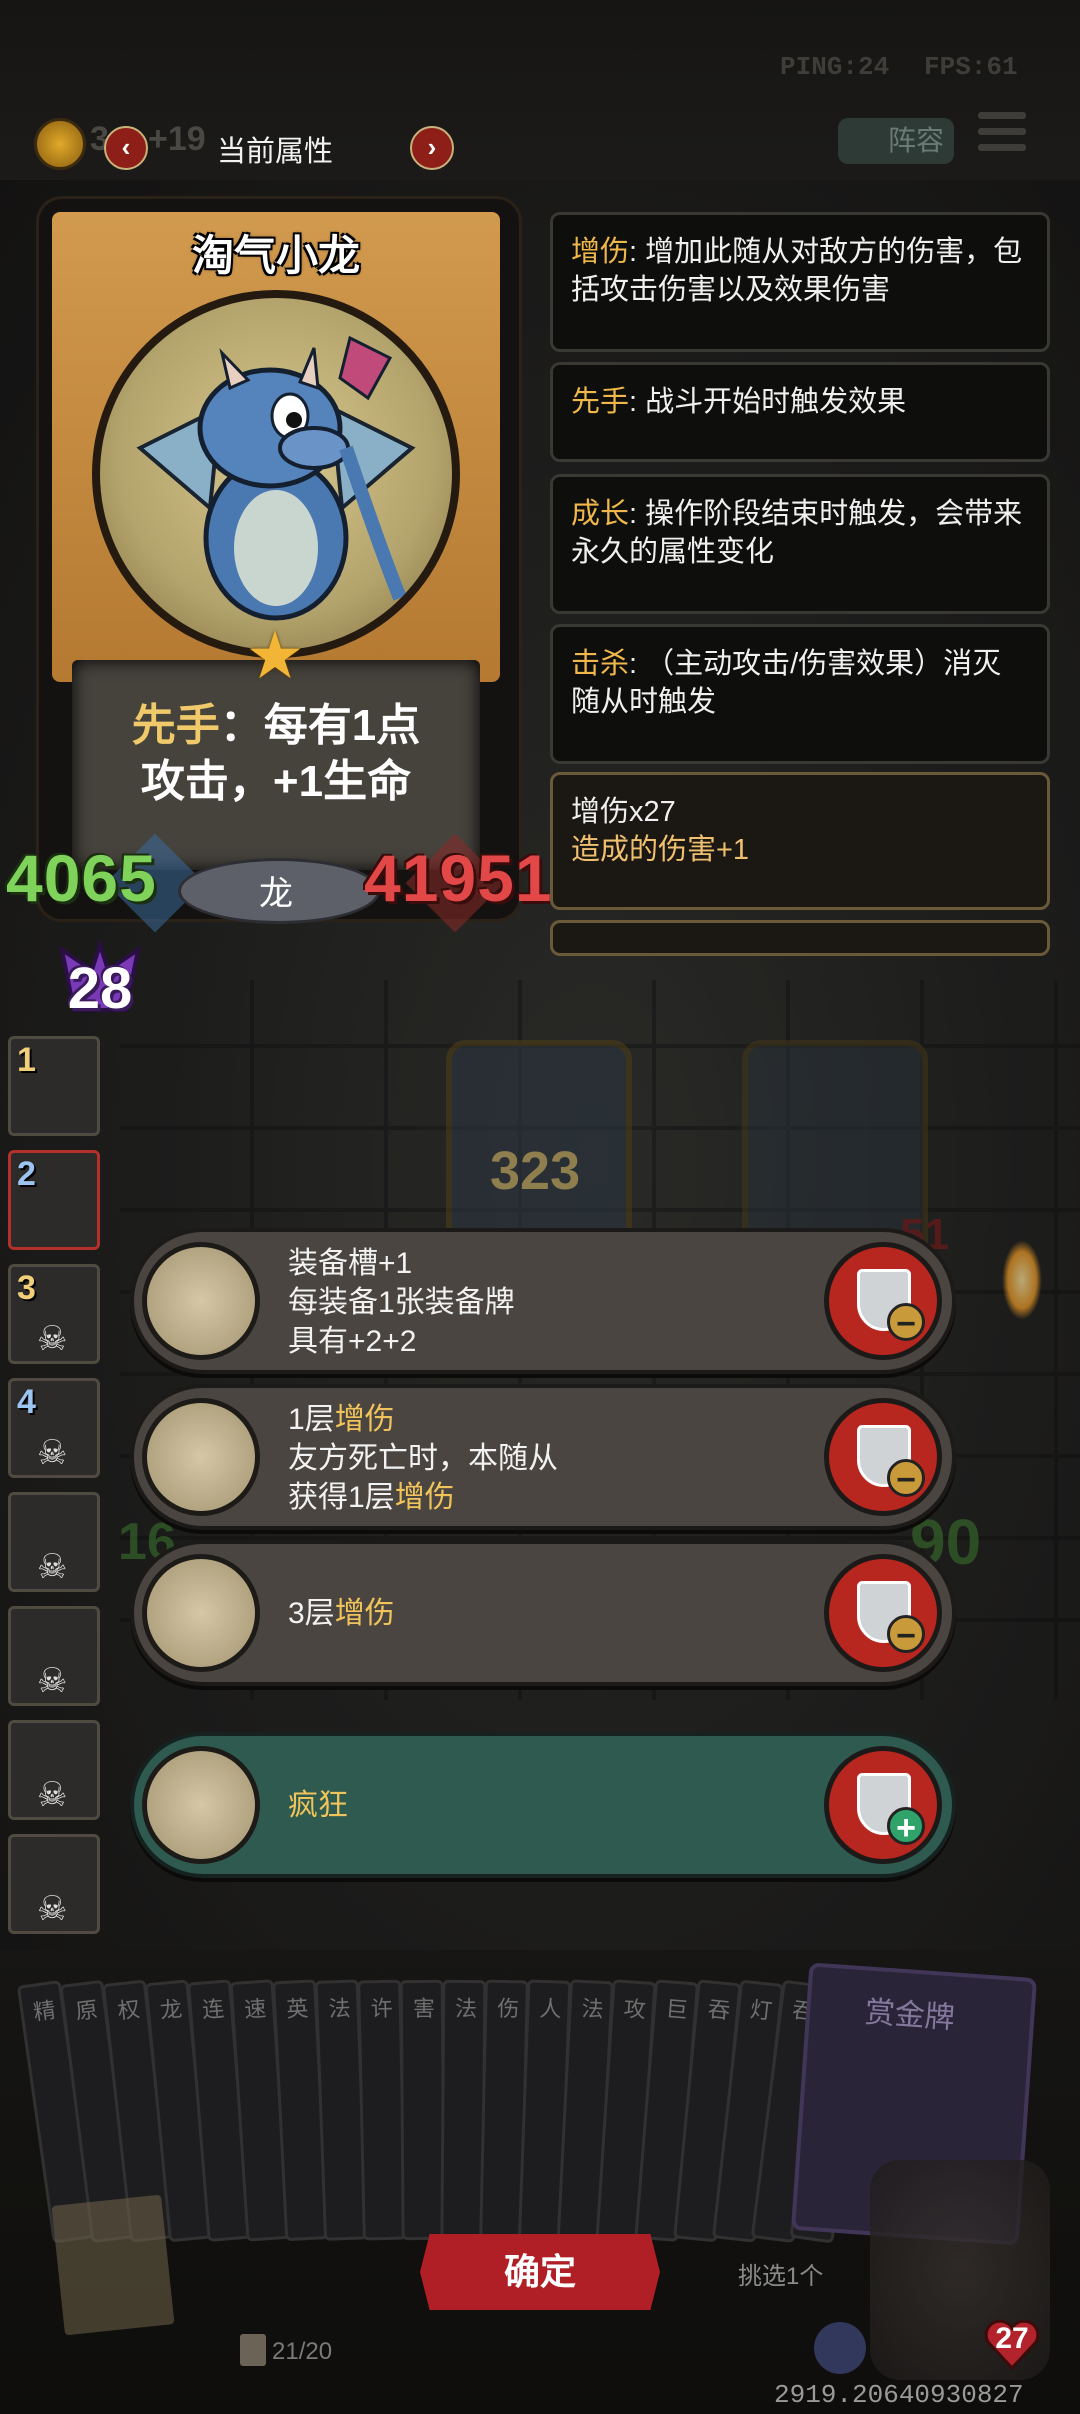 This screenshot has width=1080, height=2414. I want to click on keyword-box: 增伤: 增加此随从对敌方的伤害，包括攻击伤害以及效果伤害, so click(800, 282).